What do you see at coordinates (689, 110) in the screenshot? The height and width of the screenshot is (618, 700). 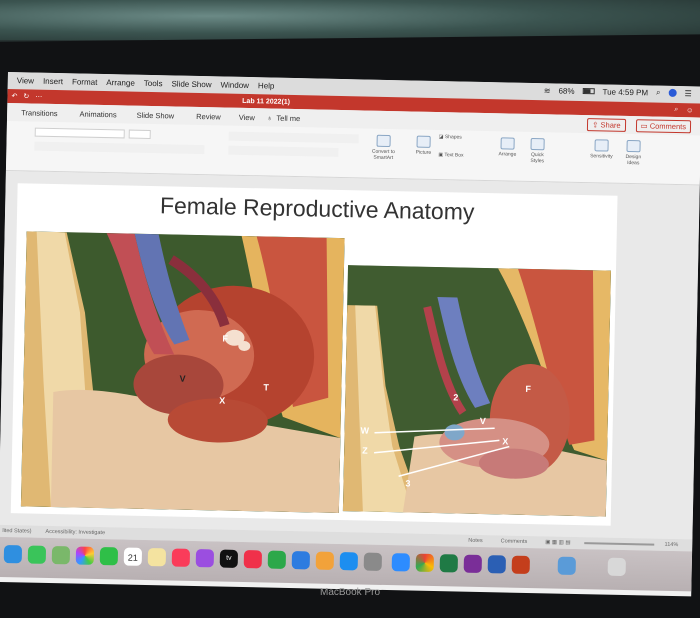 I see `account-icon: ☺` at bounding box center [689, 110].